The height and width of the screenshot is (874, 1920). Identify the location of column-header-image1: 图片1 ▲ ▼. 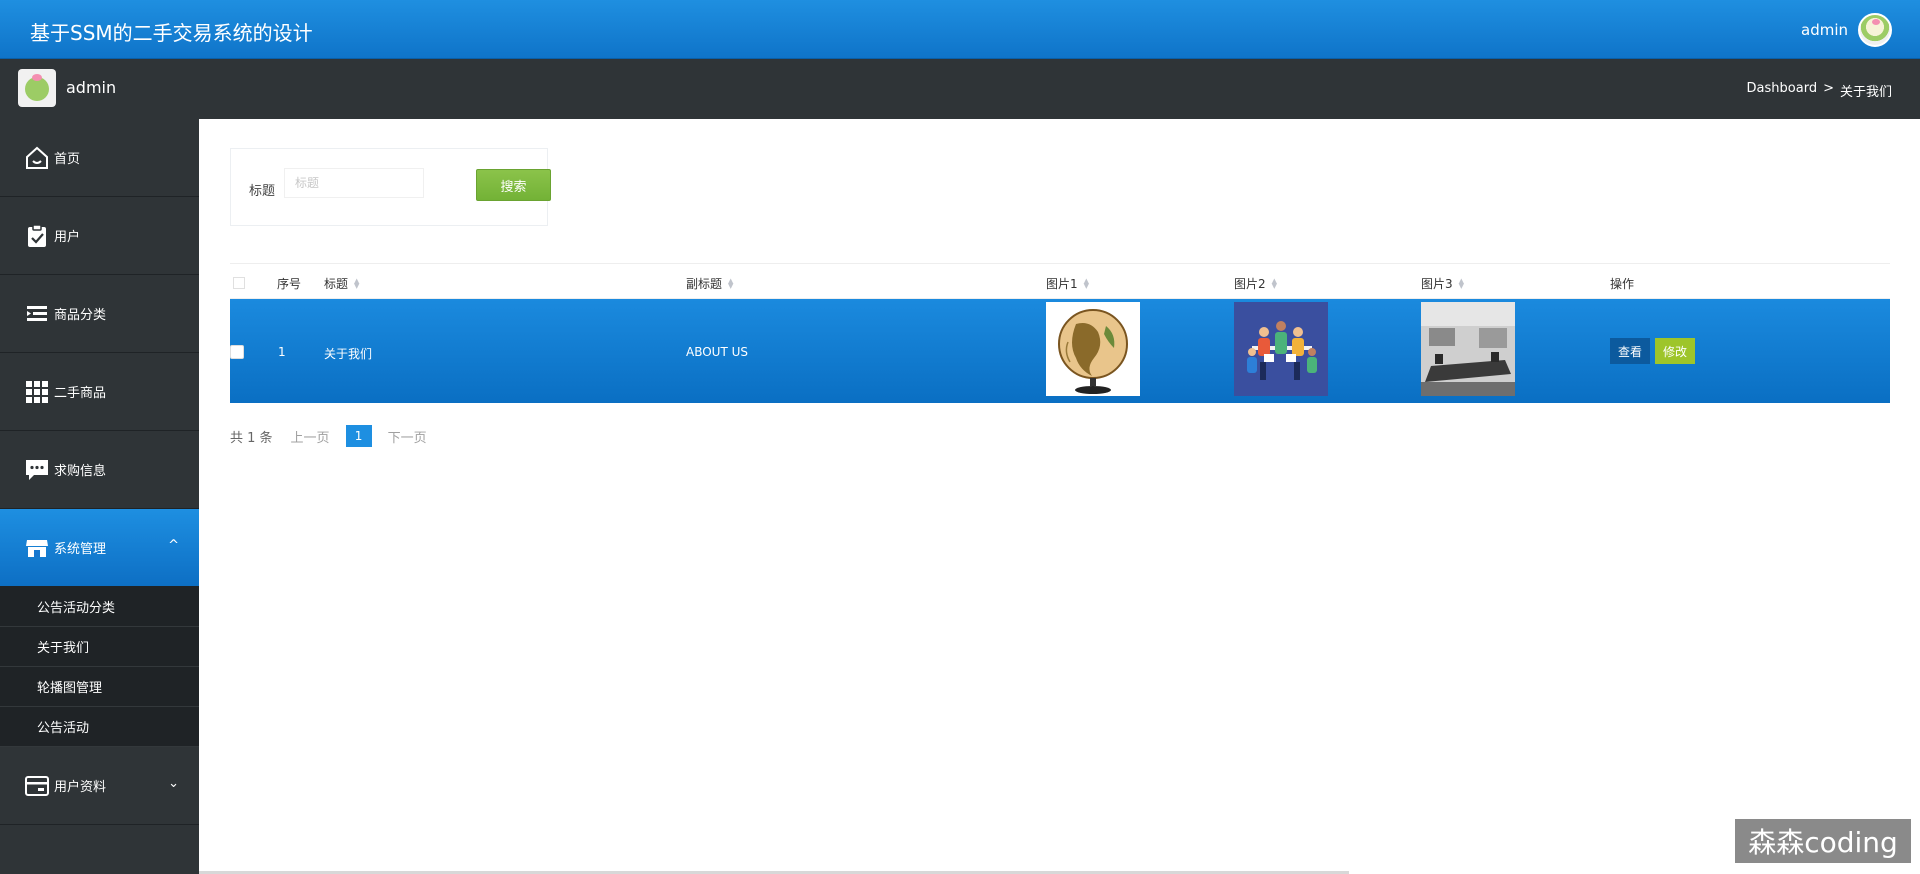
(1067, 283).